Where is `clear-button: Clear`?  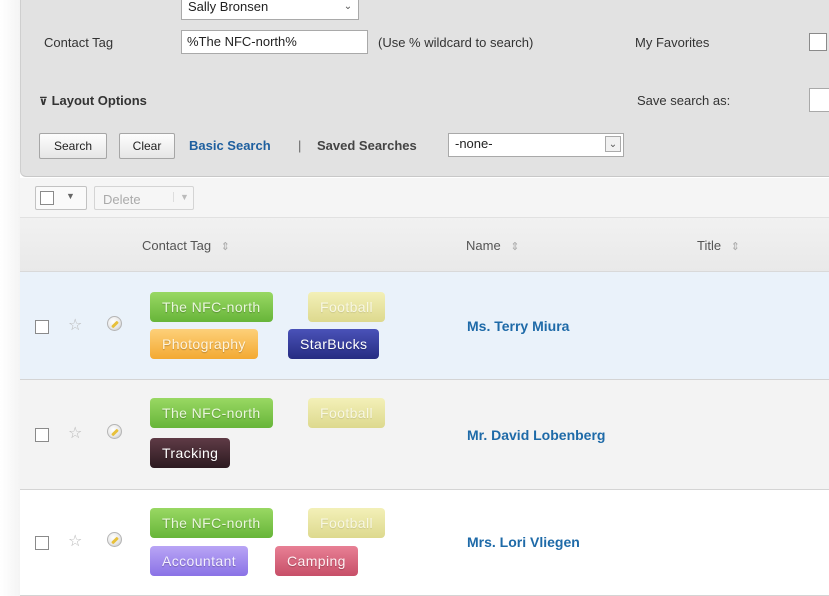
clear-button: Clear is located at coordinates (147, 146).